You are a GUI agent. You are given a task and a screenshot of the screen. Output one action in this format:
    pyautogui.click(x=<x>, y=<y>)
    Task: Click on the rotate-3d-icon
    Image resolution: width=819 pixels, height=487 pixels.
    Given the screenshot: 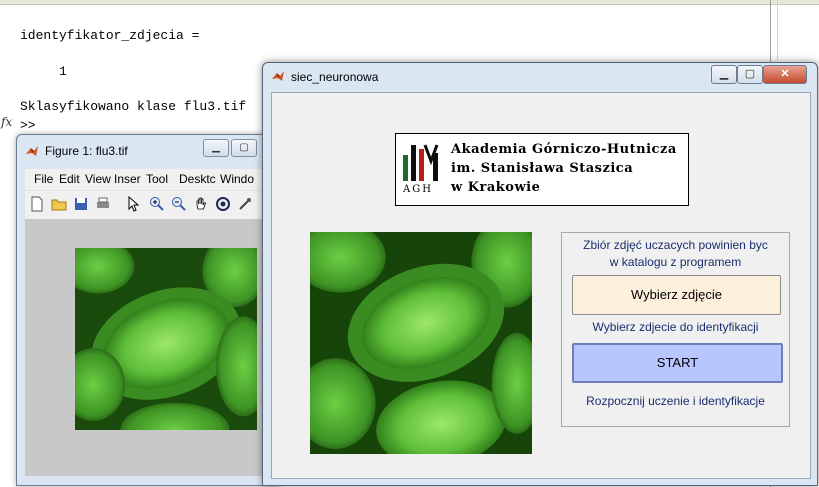 What is the action you would take?
    pyautogui.click(x=223, y=204)
    